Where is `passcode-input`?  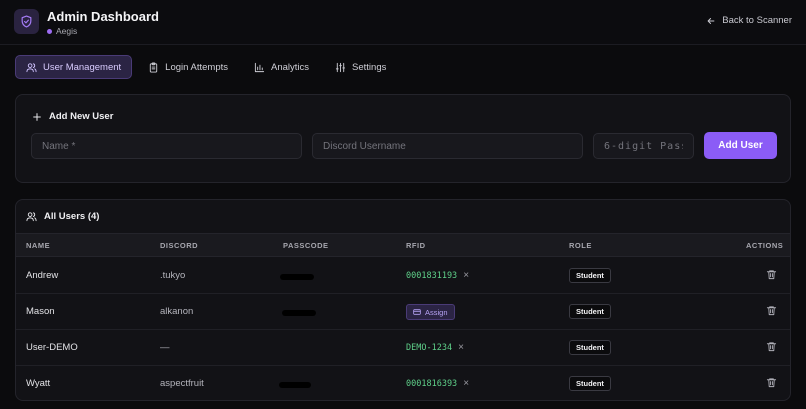
passcode-input is located at coordinates (643, 146).